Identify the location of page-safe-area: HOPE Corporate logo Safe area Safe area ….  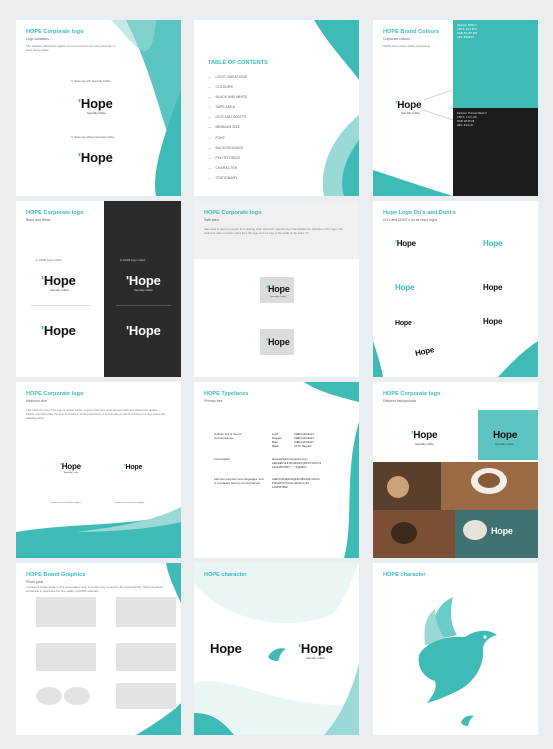
(276, 289).